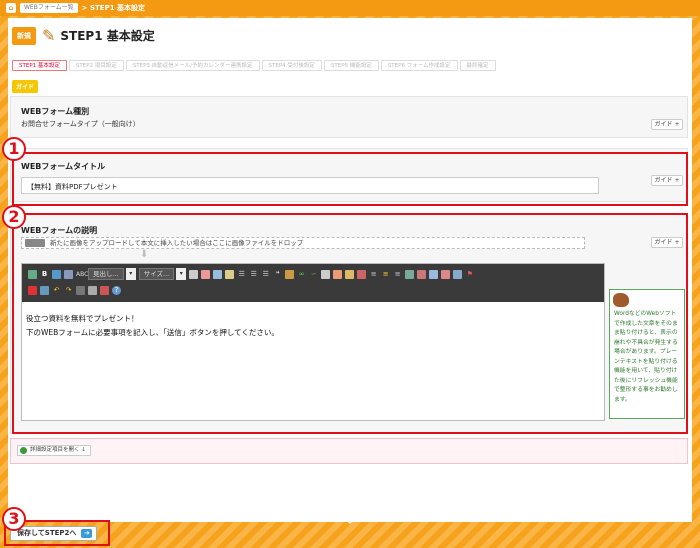 This screenshot has height=548, width=700. What do you see at coordinates (350, 521) in the screenshot?
I see `pointer-notch` at bounding box center [350, 521].